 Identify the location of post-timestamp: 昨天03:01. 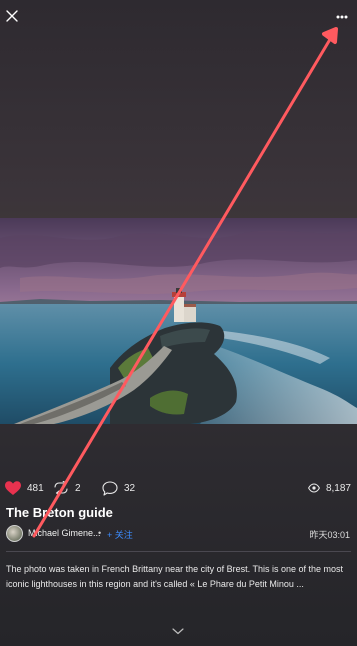
(329, 535).